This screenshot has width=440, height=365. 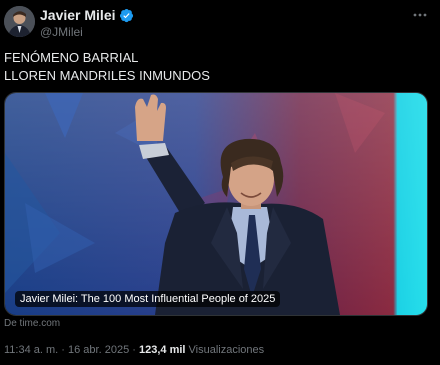 What do you see at coordinates (220, 23) in the screenshot?
I see `post-header: Javier Milei @JMilei` at bounding box center [220, 23].